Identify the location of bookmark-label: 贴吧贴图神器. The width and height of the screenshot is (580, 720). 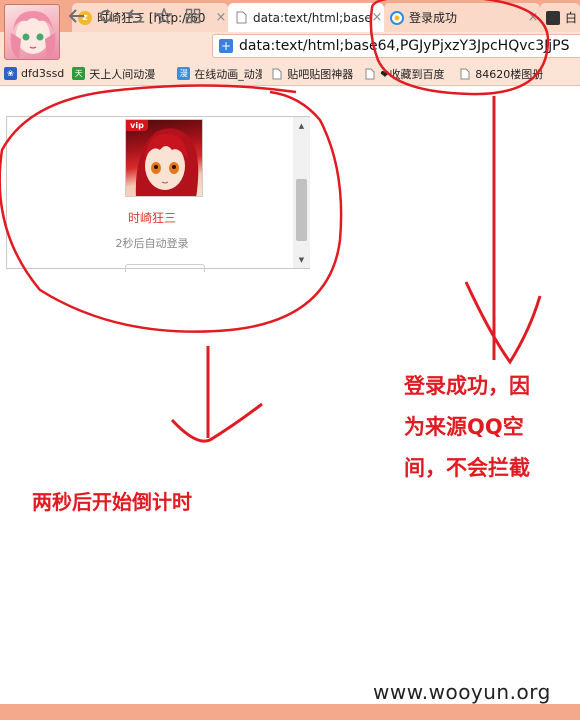
(320, 74).